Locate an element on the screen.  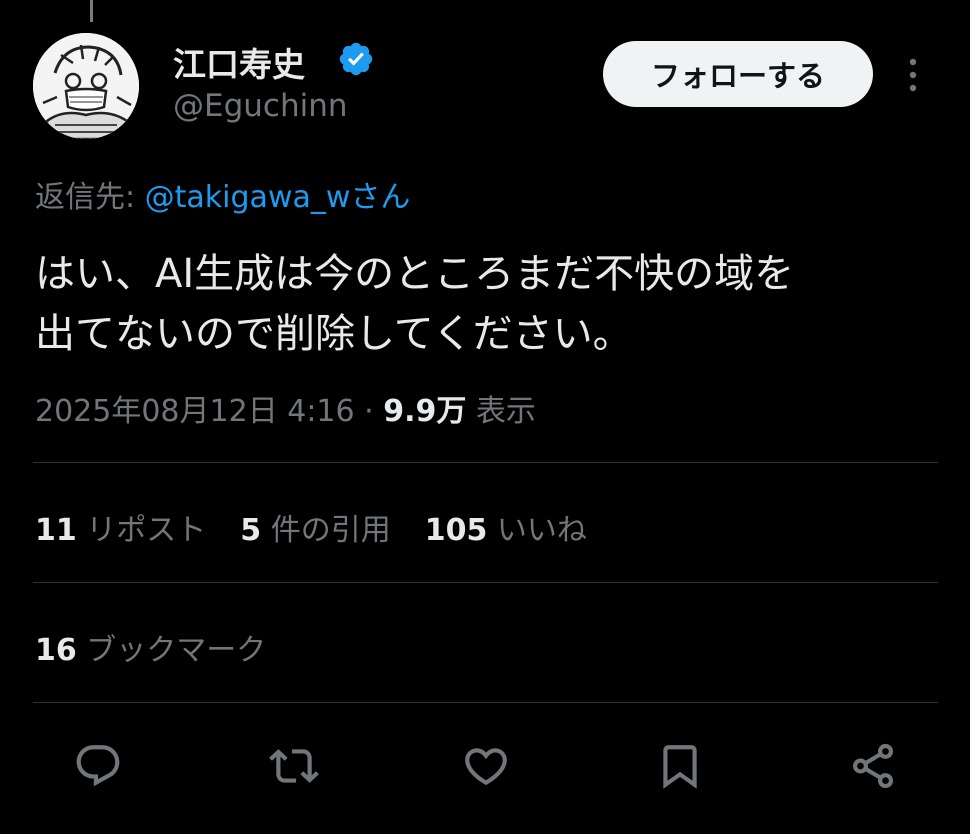
reposts-count: 11 is located at coordinates (56, 530).